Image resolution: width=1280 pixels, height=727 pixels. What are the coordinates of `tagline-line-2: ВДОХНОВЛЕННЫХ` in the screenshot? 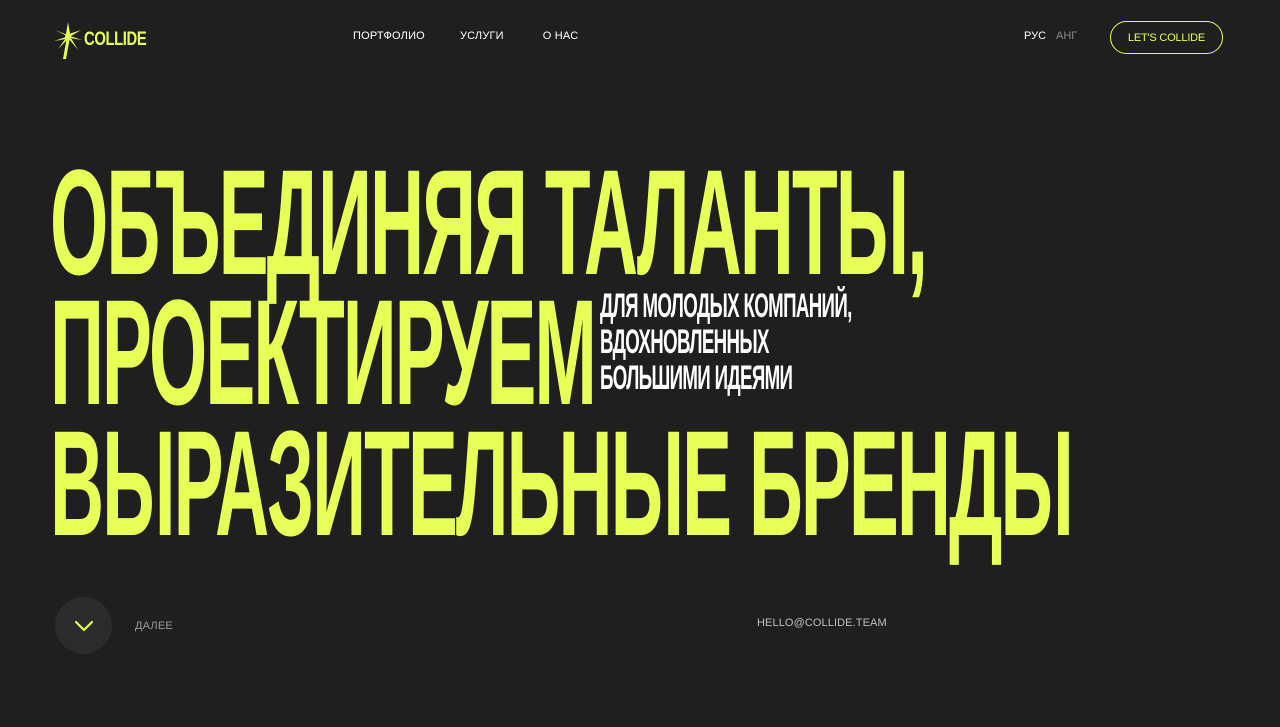 It's located at (684, 342).